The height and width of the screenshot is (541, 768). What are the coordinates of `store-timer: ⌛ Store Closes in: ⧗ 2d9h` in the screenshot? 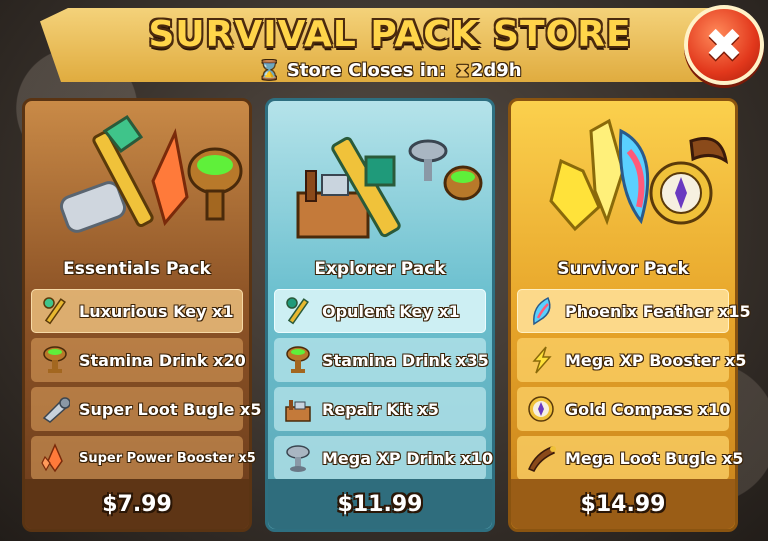 It's located at (390, 70).